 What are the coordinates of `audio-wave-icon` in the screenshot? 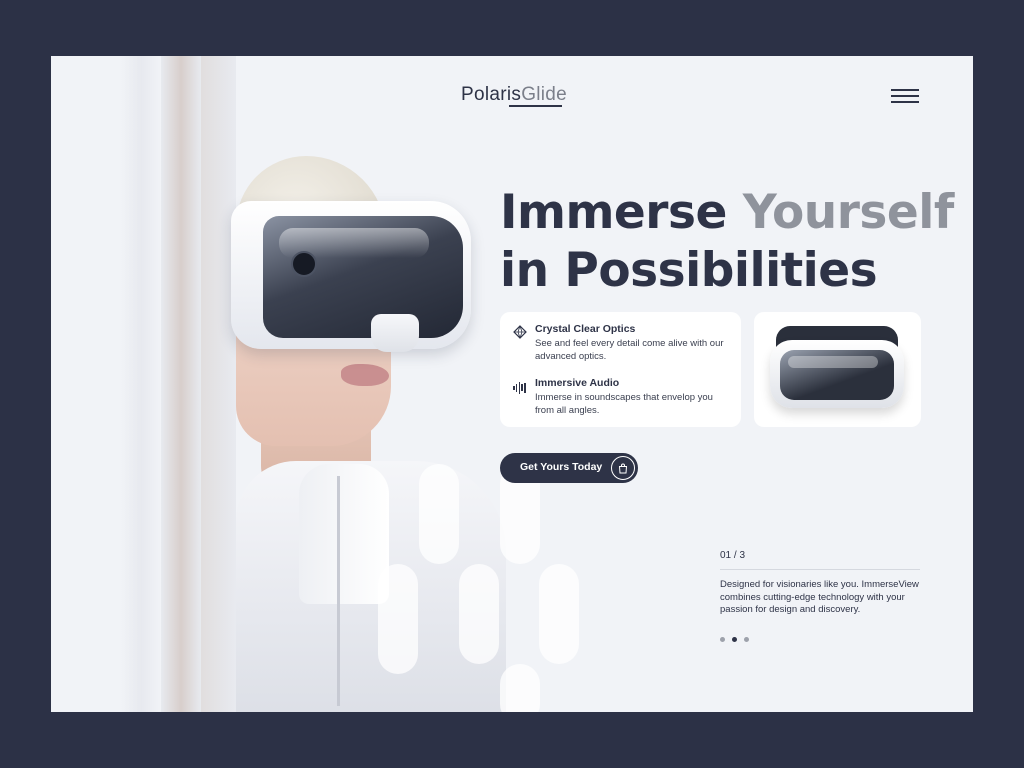 It's located at (520, 387).